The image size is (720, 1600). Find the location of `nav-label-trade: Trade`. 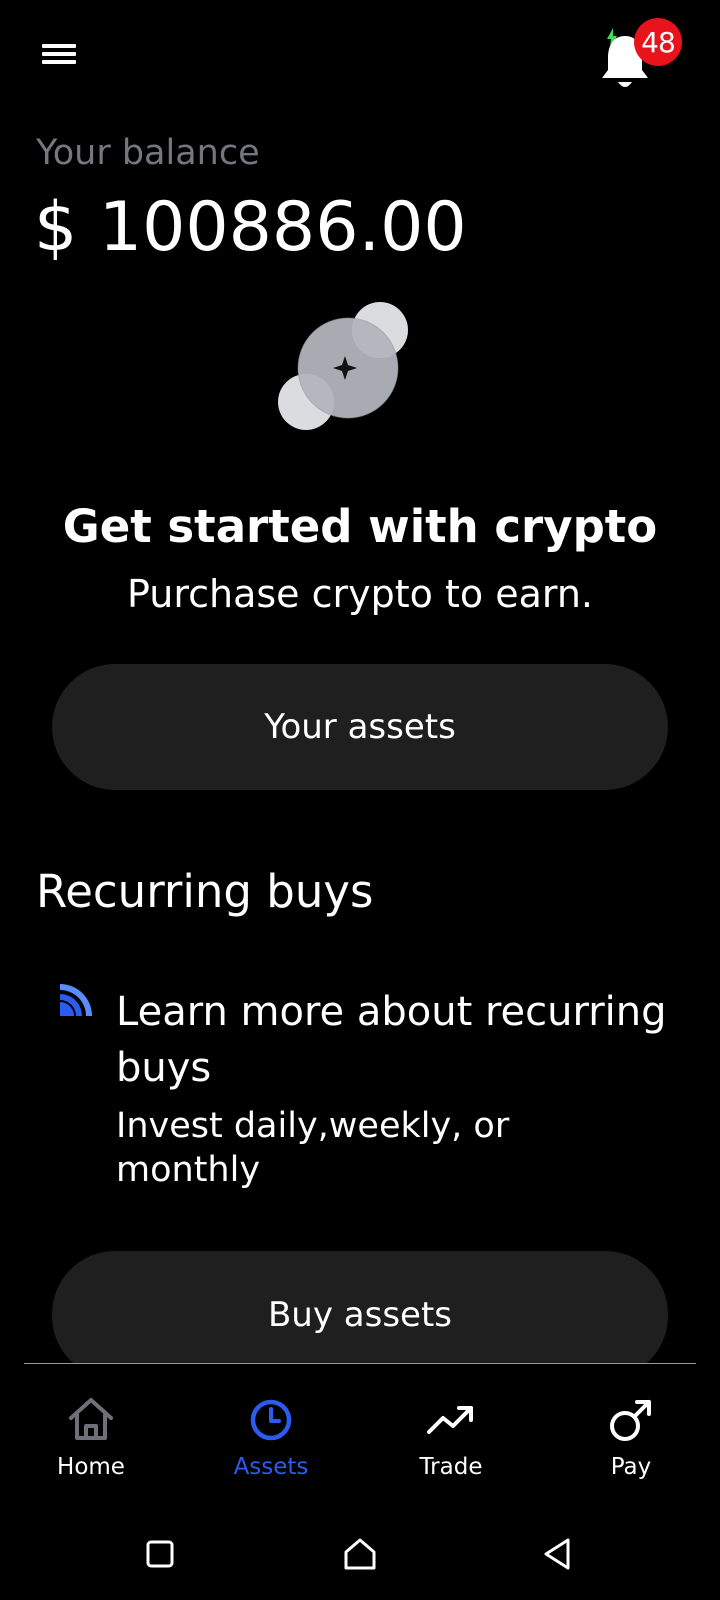

nav-label-trade: Trade is located at coordinates (451, 1467).